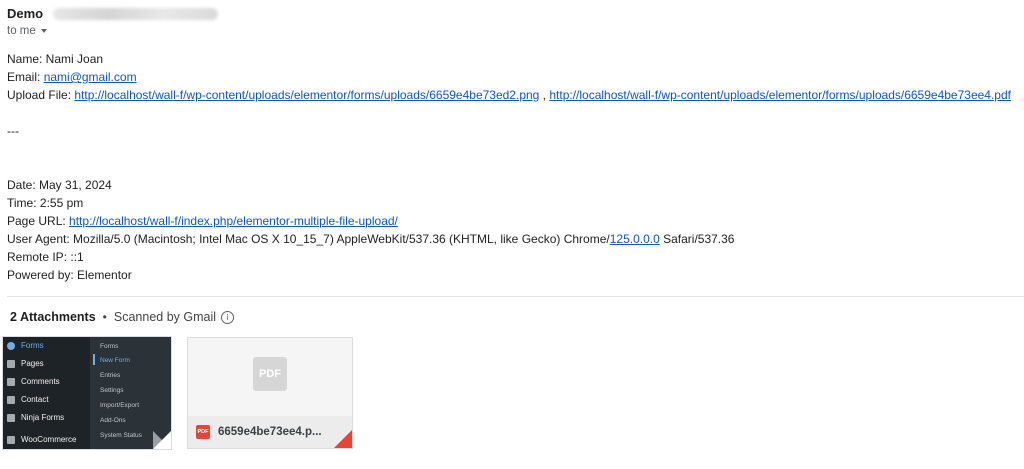  I want to click on sender-row: Demo, so click(113, 13).